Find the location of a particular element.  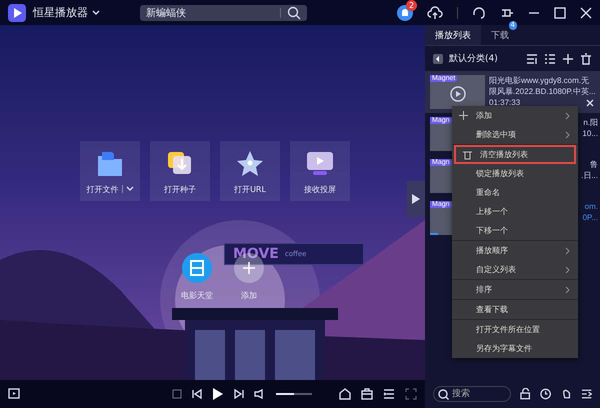

item-text: 阳光电影www.ygdy8.com.无 is located at coordinates (539, 80).